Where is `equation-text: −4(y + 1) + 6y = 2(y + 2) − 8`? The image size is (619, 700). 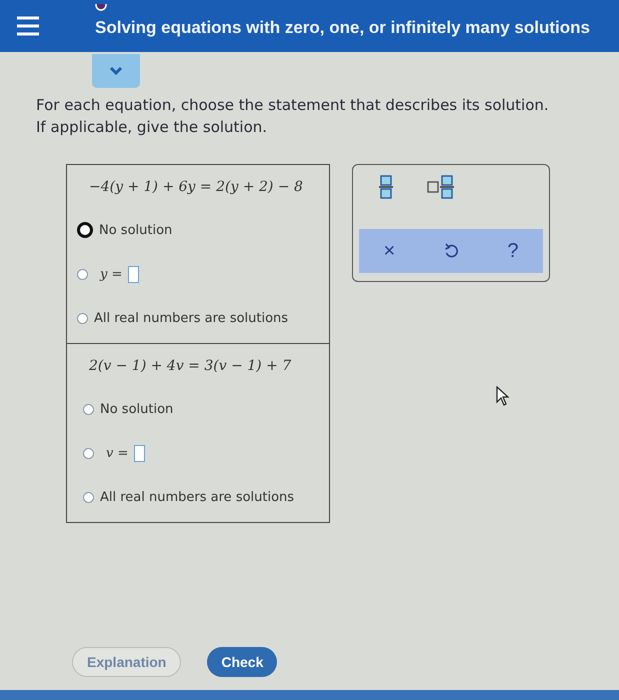 equation-text: −4(y + 1) + 6y = 2(y + 2) − 8 is located at coordinates (196, 187).